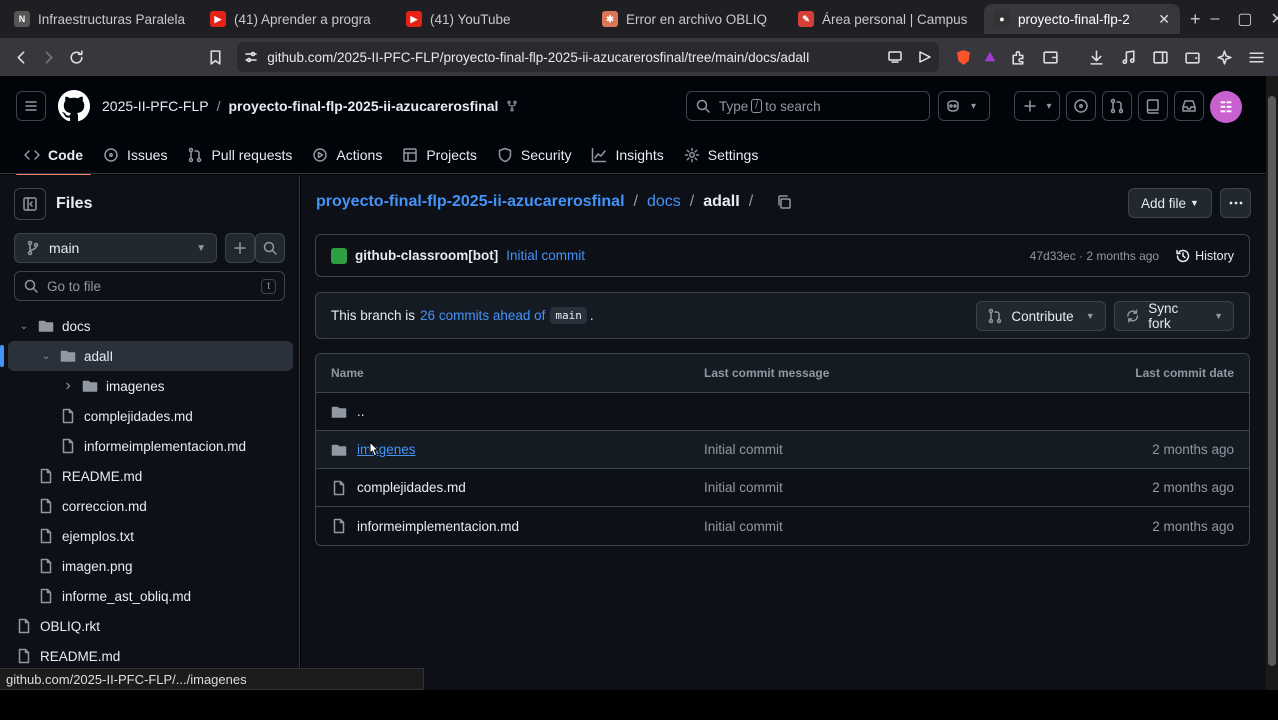 This screenshot has width=1278, height=720. What do you see at coordinates (150, 326) in the screenshot?
I see `tree-folder-item: ⌄ docs` at bounding box center [150, 326].